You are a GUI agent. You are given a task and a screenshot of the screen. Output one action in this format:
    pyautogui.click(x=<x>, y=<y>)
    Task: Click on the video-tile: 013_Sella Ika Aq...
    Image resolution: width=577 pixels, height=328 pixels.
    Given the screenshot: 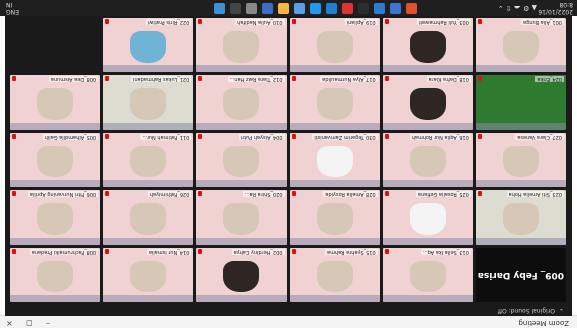 What is the action you would take?
    pyautogui.click(x=427, y=274)
    